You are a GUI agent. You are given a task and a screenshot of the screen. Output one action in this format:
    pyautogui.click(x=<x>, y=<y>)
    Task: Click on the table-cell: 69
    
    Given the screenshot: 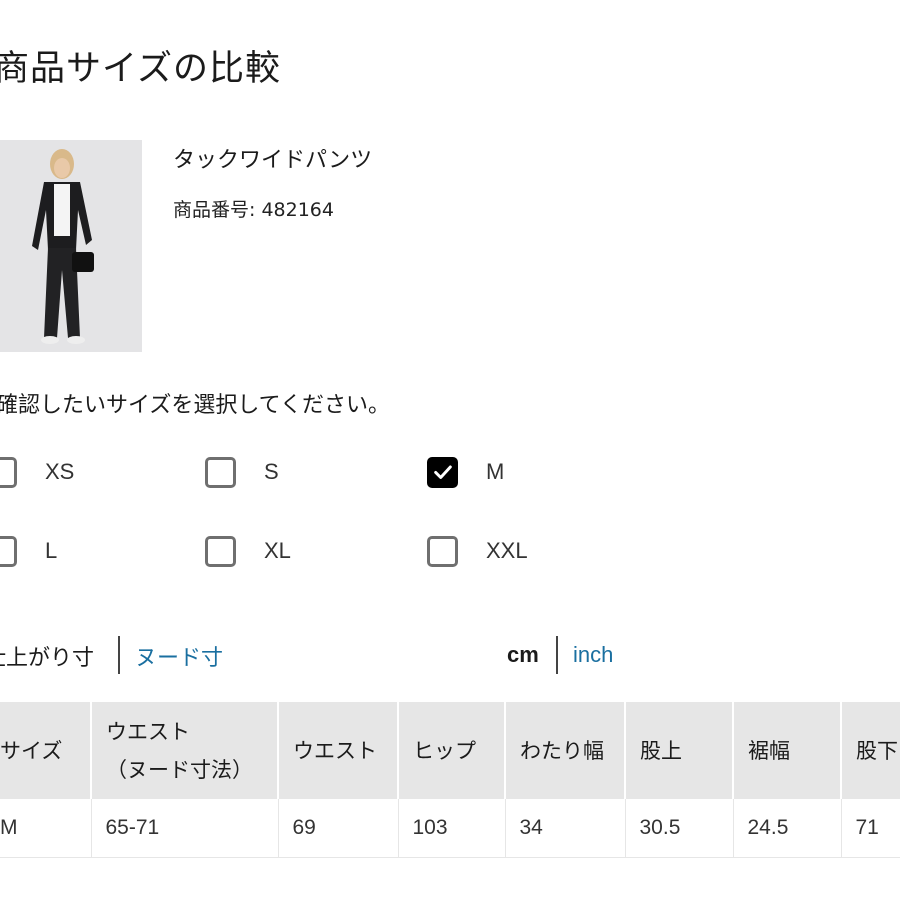 What is the action you would take?
    pyautogui.click(x=338, y=828)
    